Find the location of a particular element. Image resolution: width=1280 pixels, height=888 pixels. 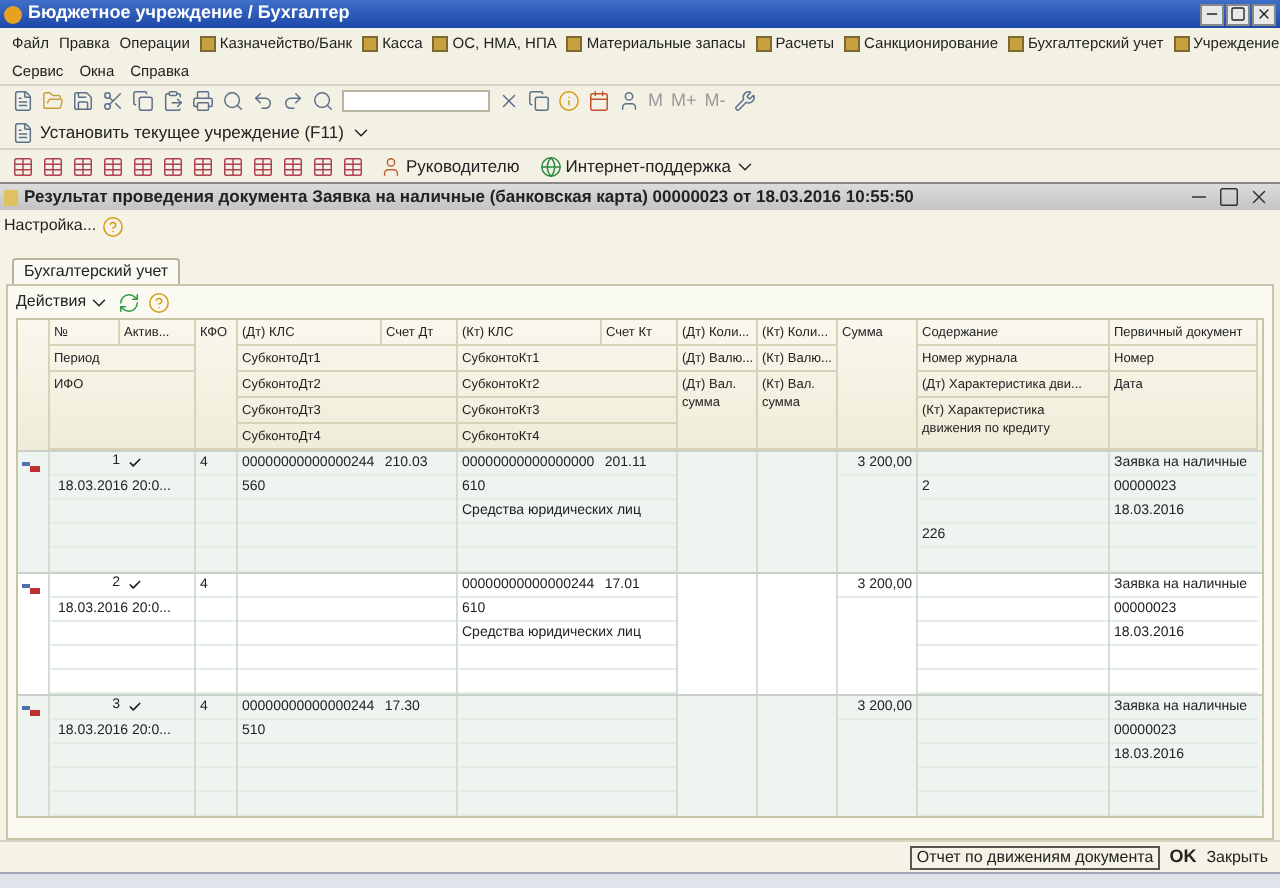

actions-button: Действия is located at coordinates (63, 302).